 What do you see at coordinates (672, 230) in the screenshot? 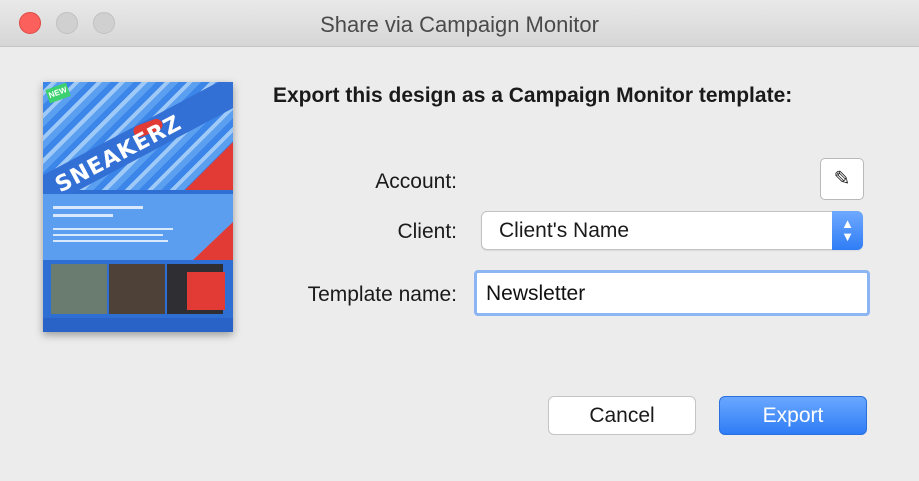
I see `client-select: Client's Name ▲ ▼` at bounding box center [672, 230].